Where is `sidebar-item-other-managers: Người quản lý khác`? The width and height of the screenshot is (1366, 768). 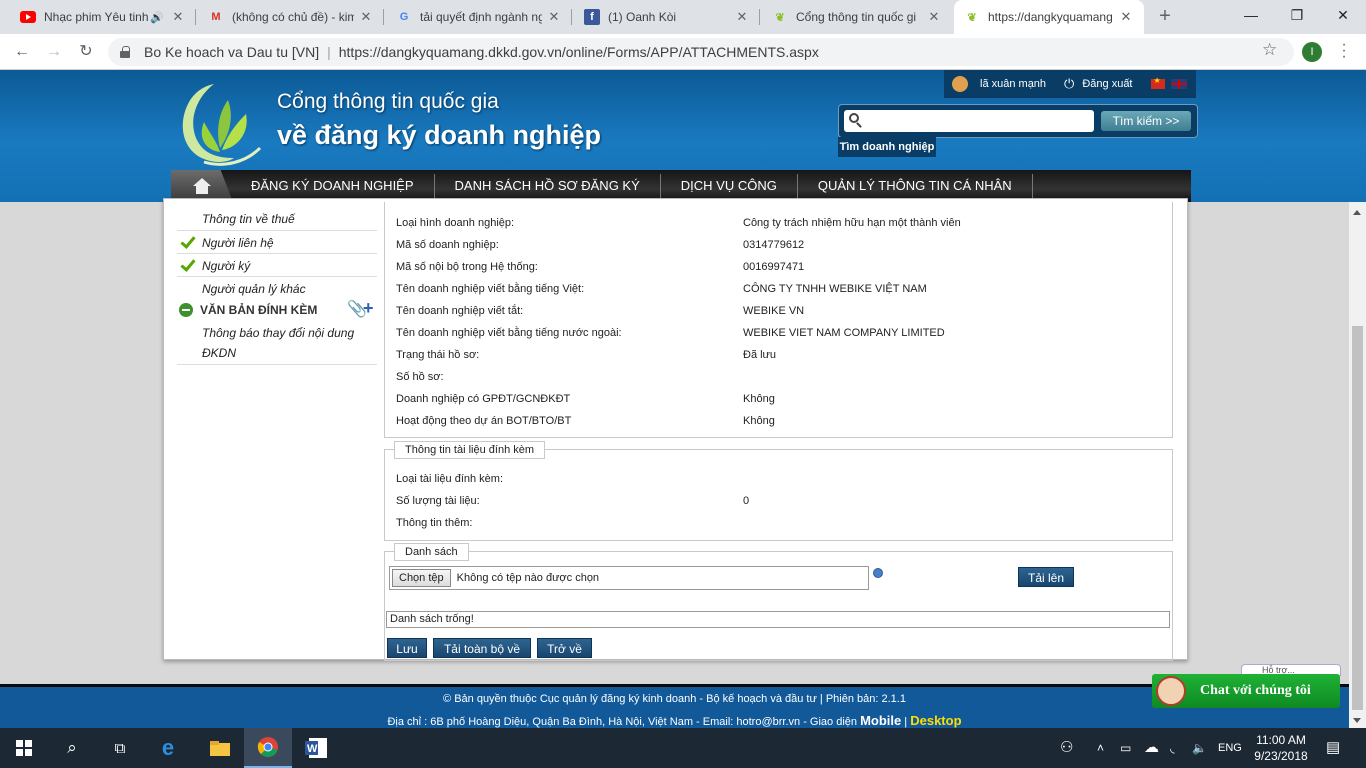
sidebar-item-other-managers: Người quản lý khác is located at coordinates (302, 289).